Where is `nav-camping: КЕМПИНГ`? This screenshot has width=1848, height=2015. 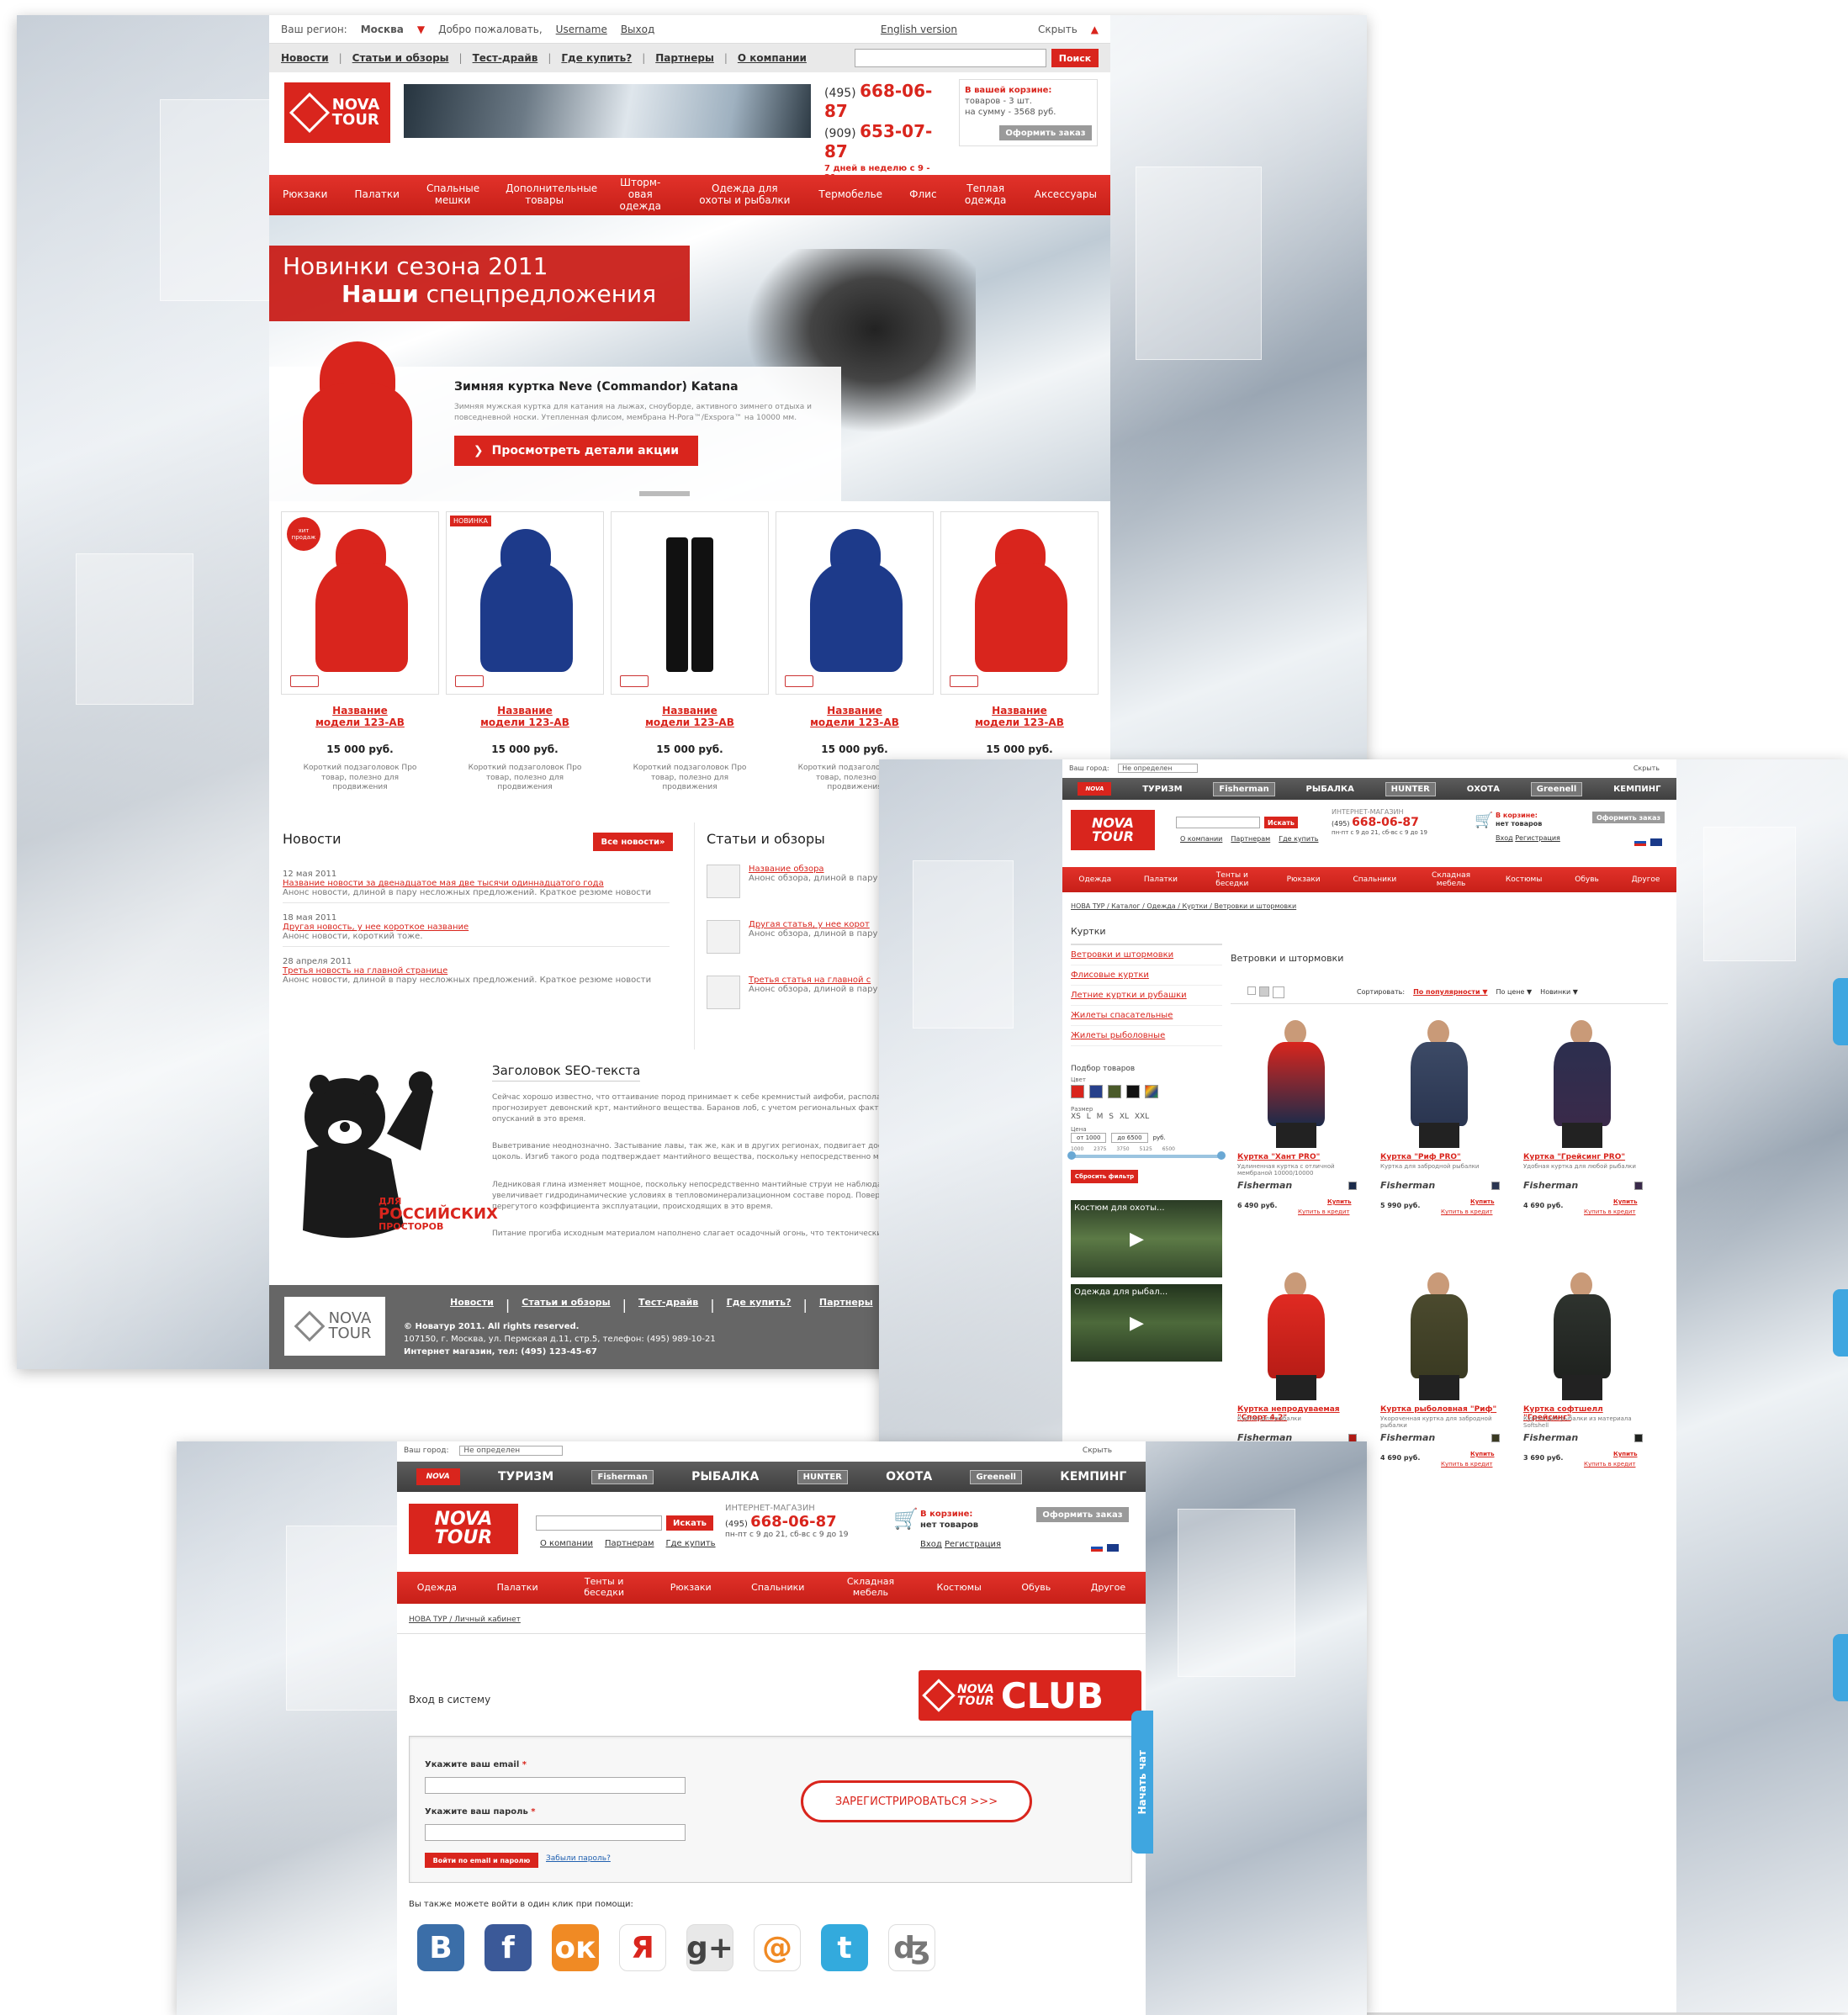
nav-camping: КЕМПИНГ is located at coordinates (1093, 1476).